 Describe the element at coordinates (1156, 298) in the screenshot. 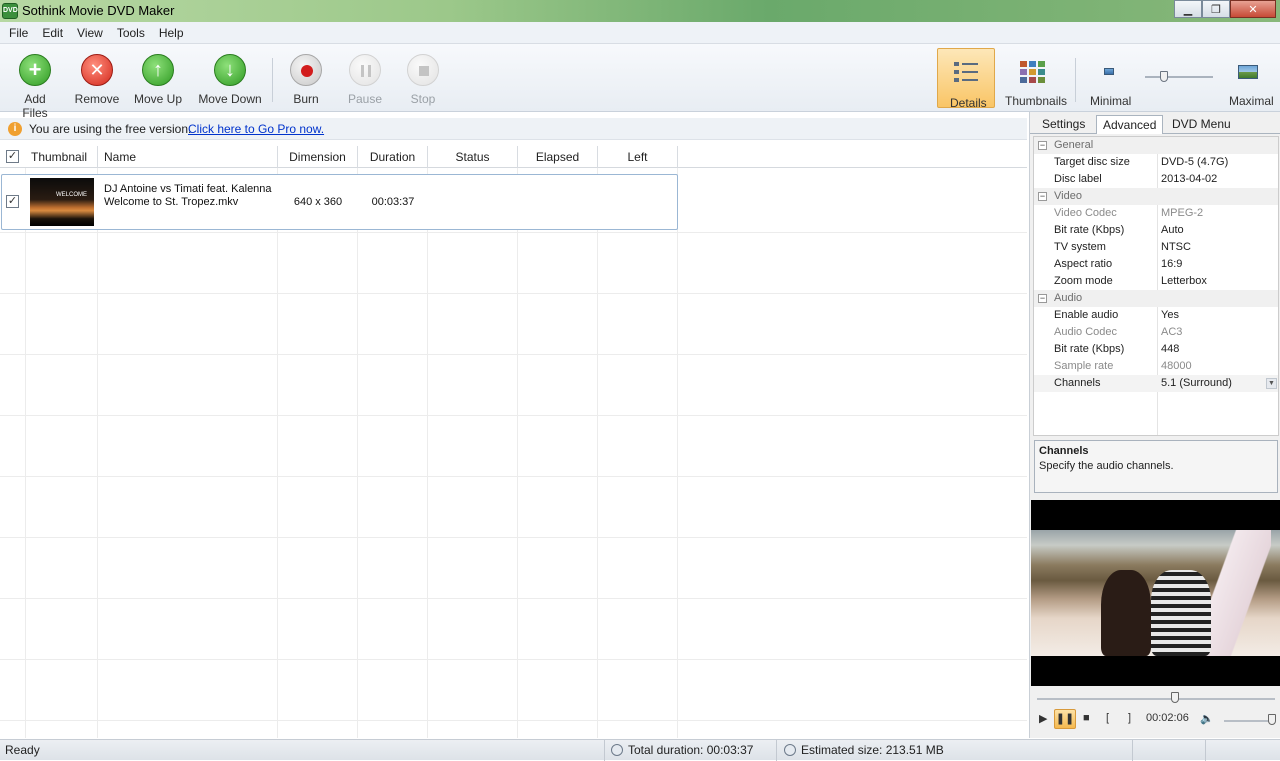

I see `category-audio: − Audio` at that location.